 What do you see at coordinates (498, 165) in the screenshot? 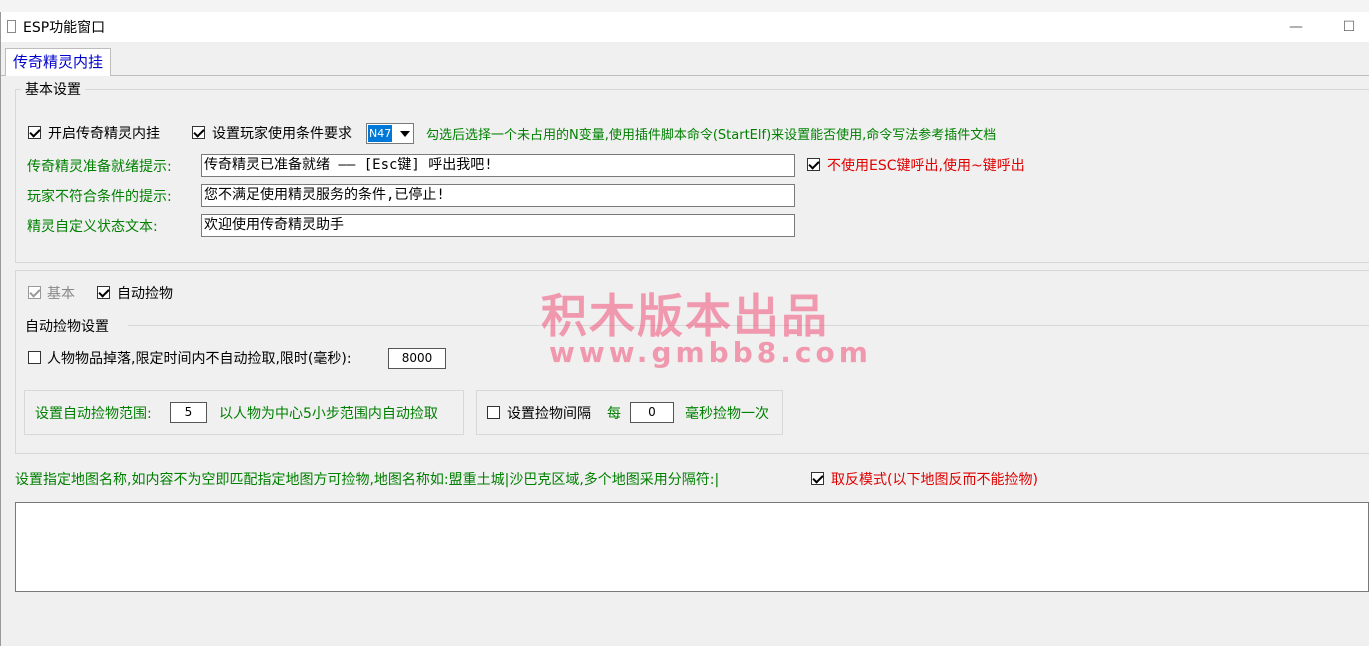
I see `ready-prompt-input: 传奇精灵已准备就绪 —— [Esc键] 呼出我吧!` at bounding box center [498, 165].